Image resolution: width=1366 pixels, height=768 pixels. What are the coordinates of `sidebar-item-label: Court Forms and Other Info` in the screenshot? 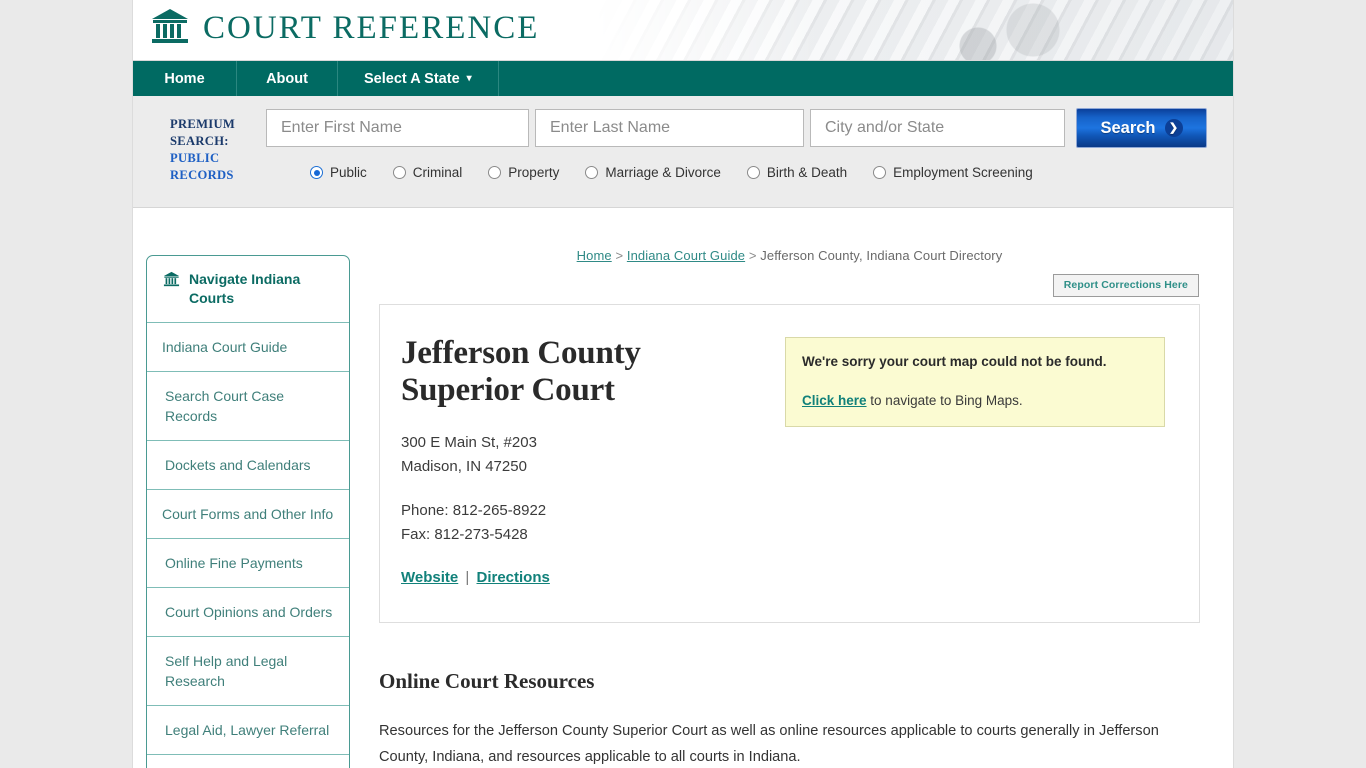 It's located at (248, 514).